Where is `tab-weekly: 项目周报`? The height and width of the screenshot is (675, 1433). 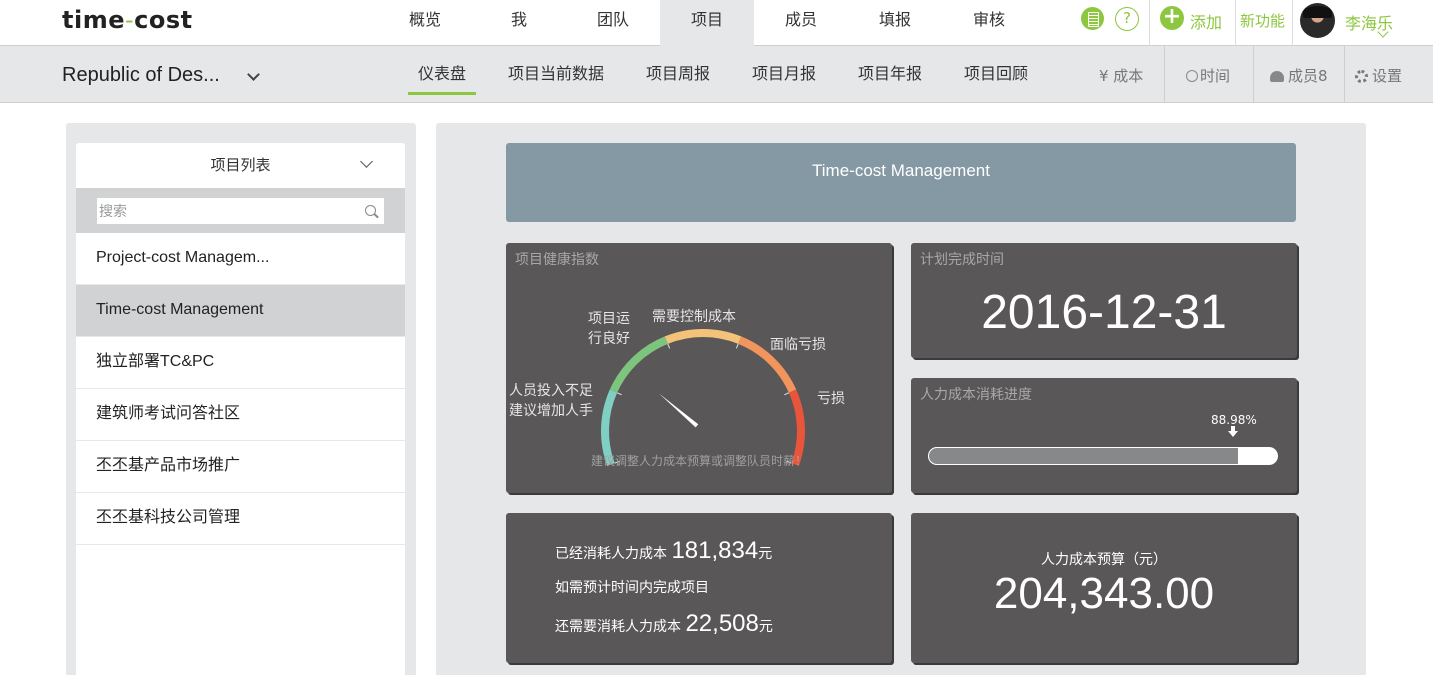 tab-weekly: 项目周报 is located at coordinates (678, 74).